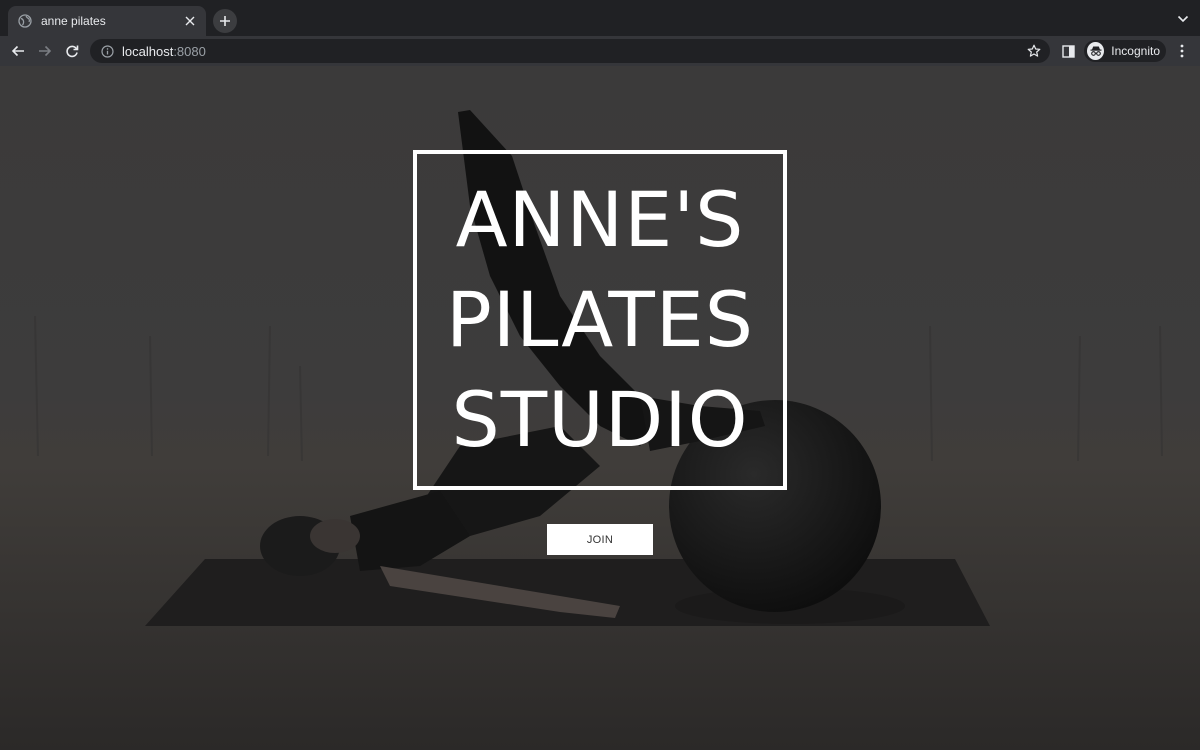 The width and height of the screenshot is (1200, 750). Describe the element at coordinates (1096, 51) in the screenshot. I see `incognito-icon` at that location.